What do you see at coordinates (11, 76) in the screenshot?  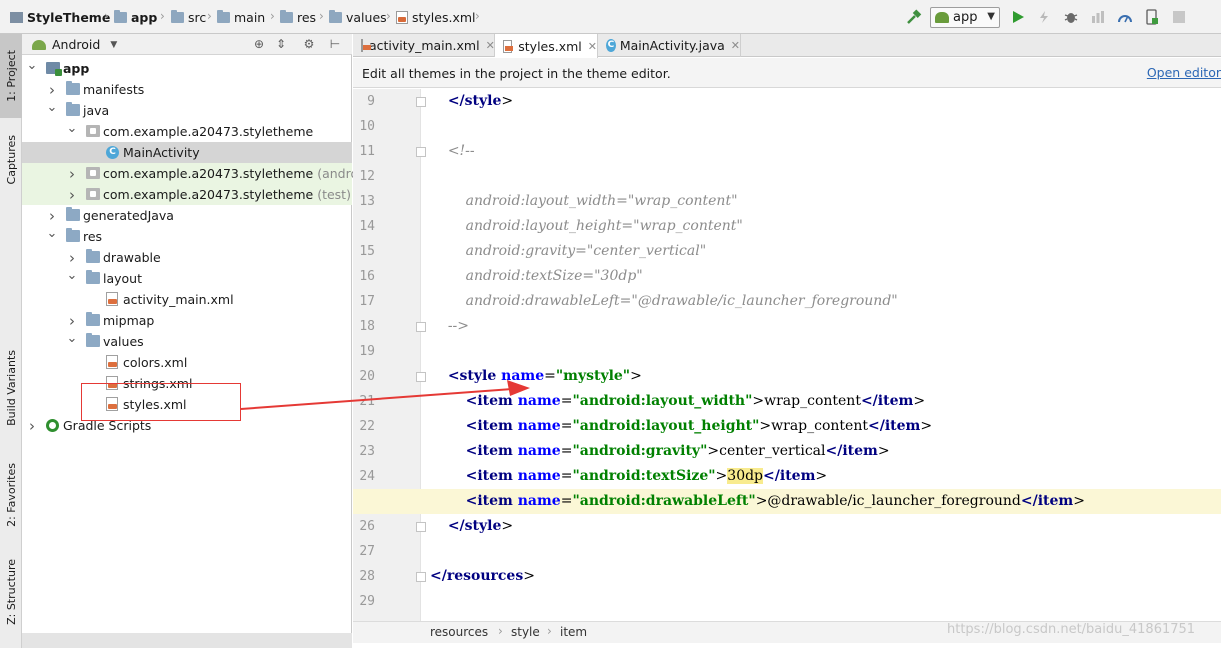 I see `tab-project: 1: Project` at bounding box center [11, 76].